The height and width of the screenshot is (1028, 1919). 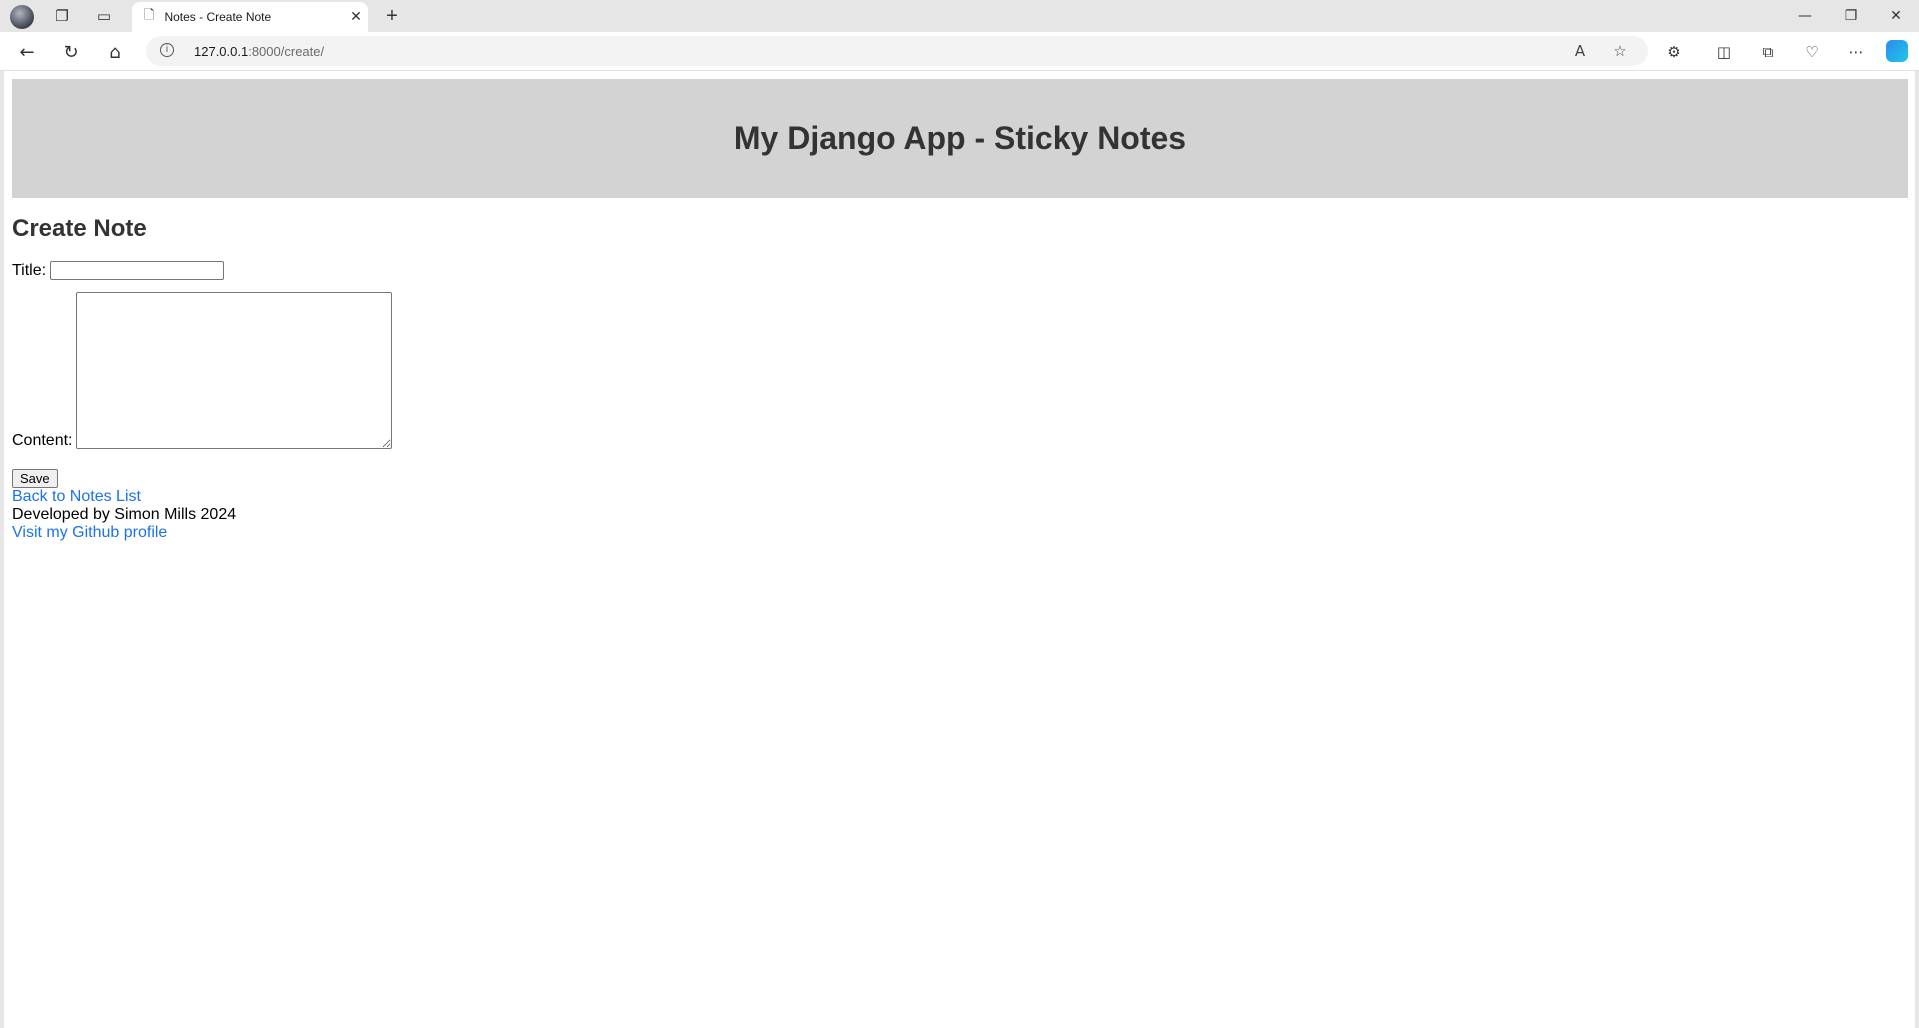 I want to click on site-header: My Django App - Sticky Notes, so click(x=960, y=138).